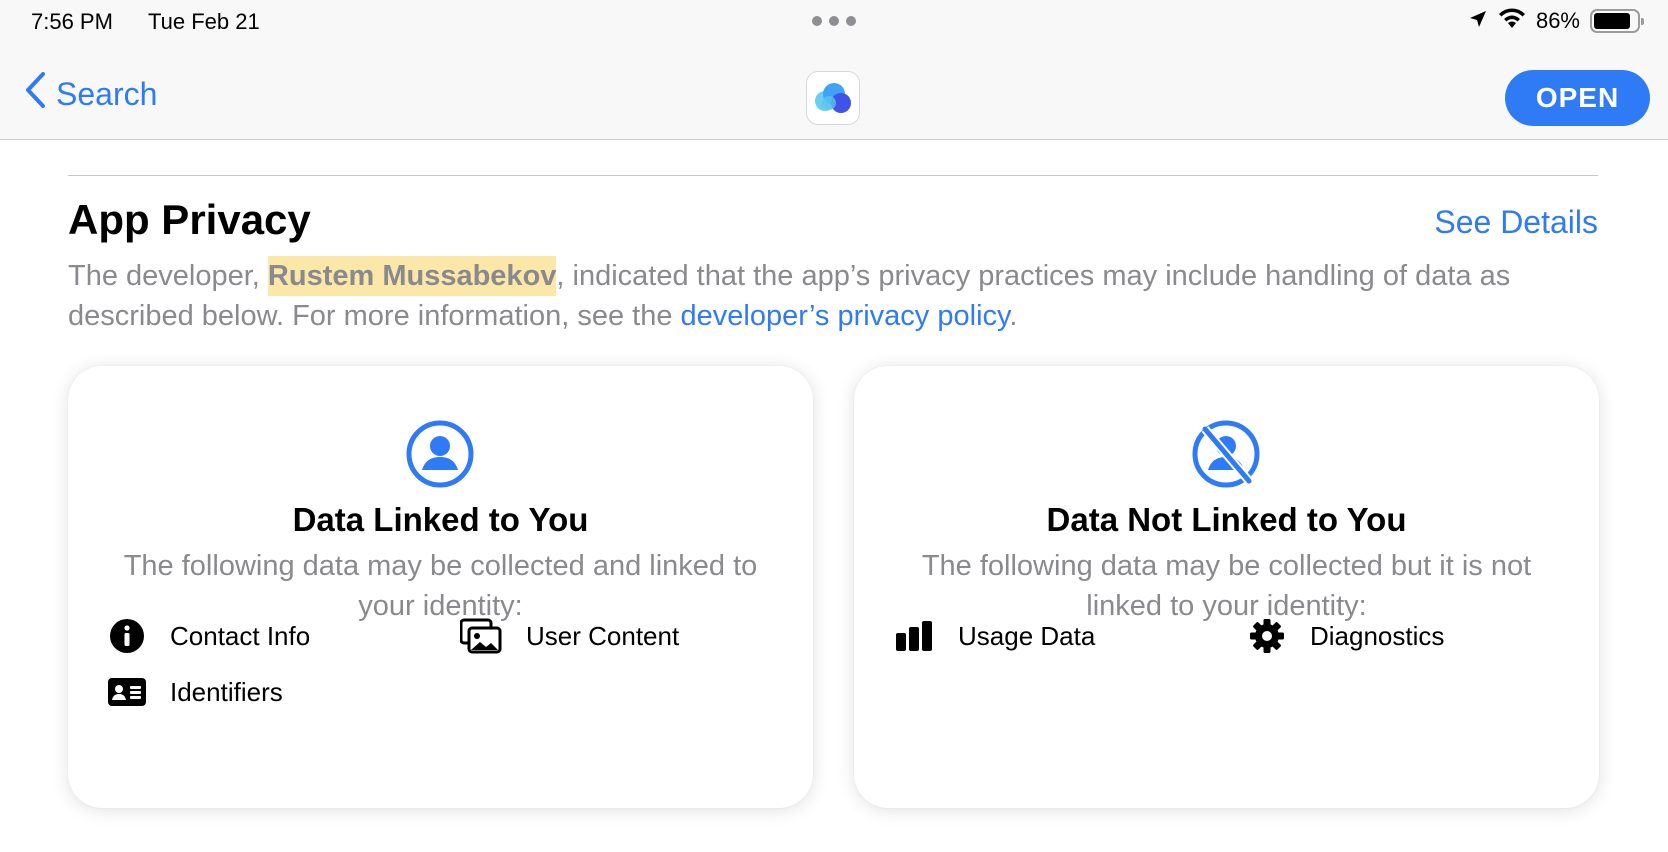 This screenshot has width=1668, height=852. Describe the element at coordinates (1027, 635) in the screenshot. I see `data-item-label: Usage Data` at that location.